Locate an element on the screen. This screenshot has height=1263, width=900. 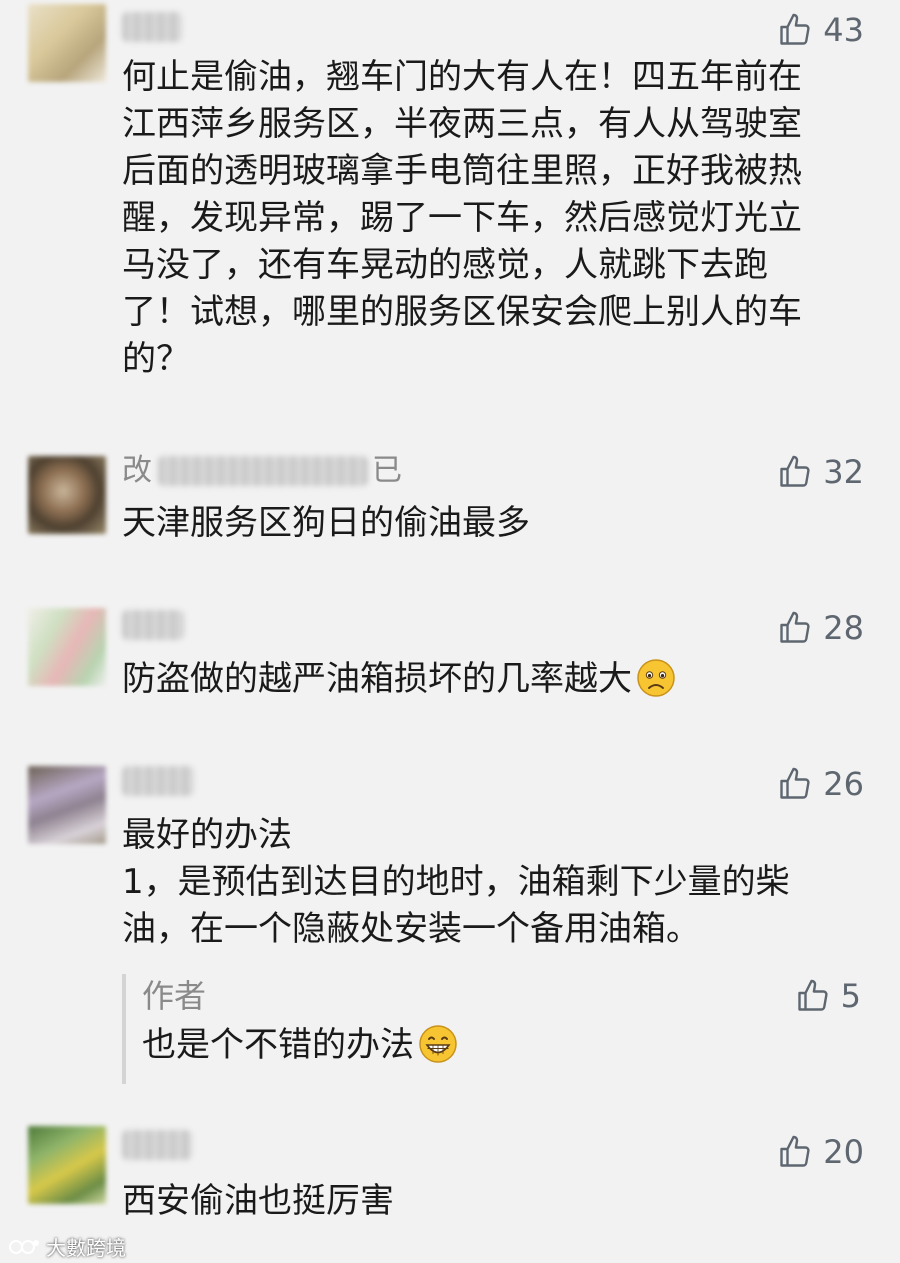
reply-text-content: 也是个不错的办法 is located at coordinates (278, 1045).